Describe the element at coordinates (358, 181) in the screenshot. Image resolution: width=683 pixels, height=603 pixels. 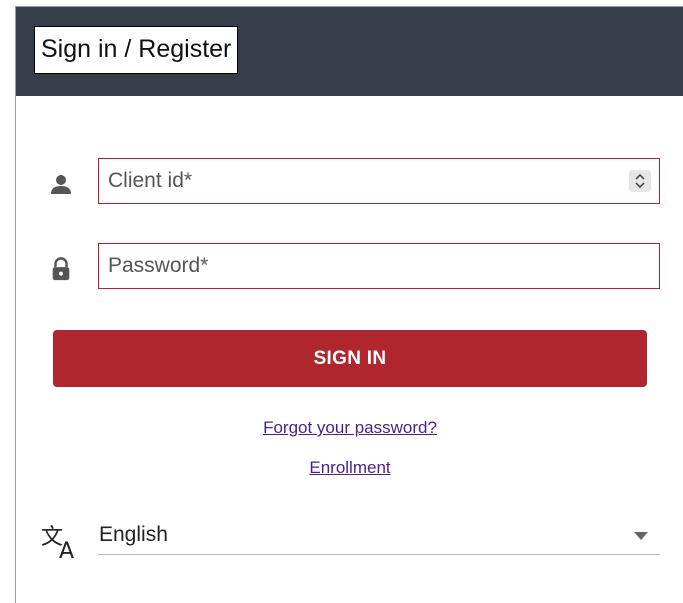
I see `client-id-input` at that location.